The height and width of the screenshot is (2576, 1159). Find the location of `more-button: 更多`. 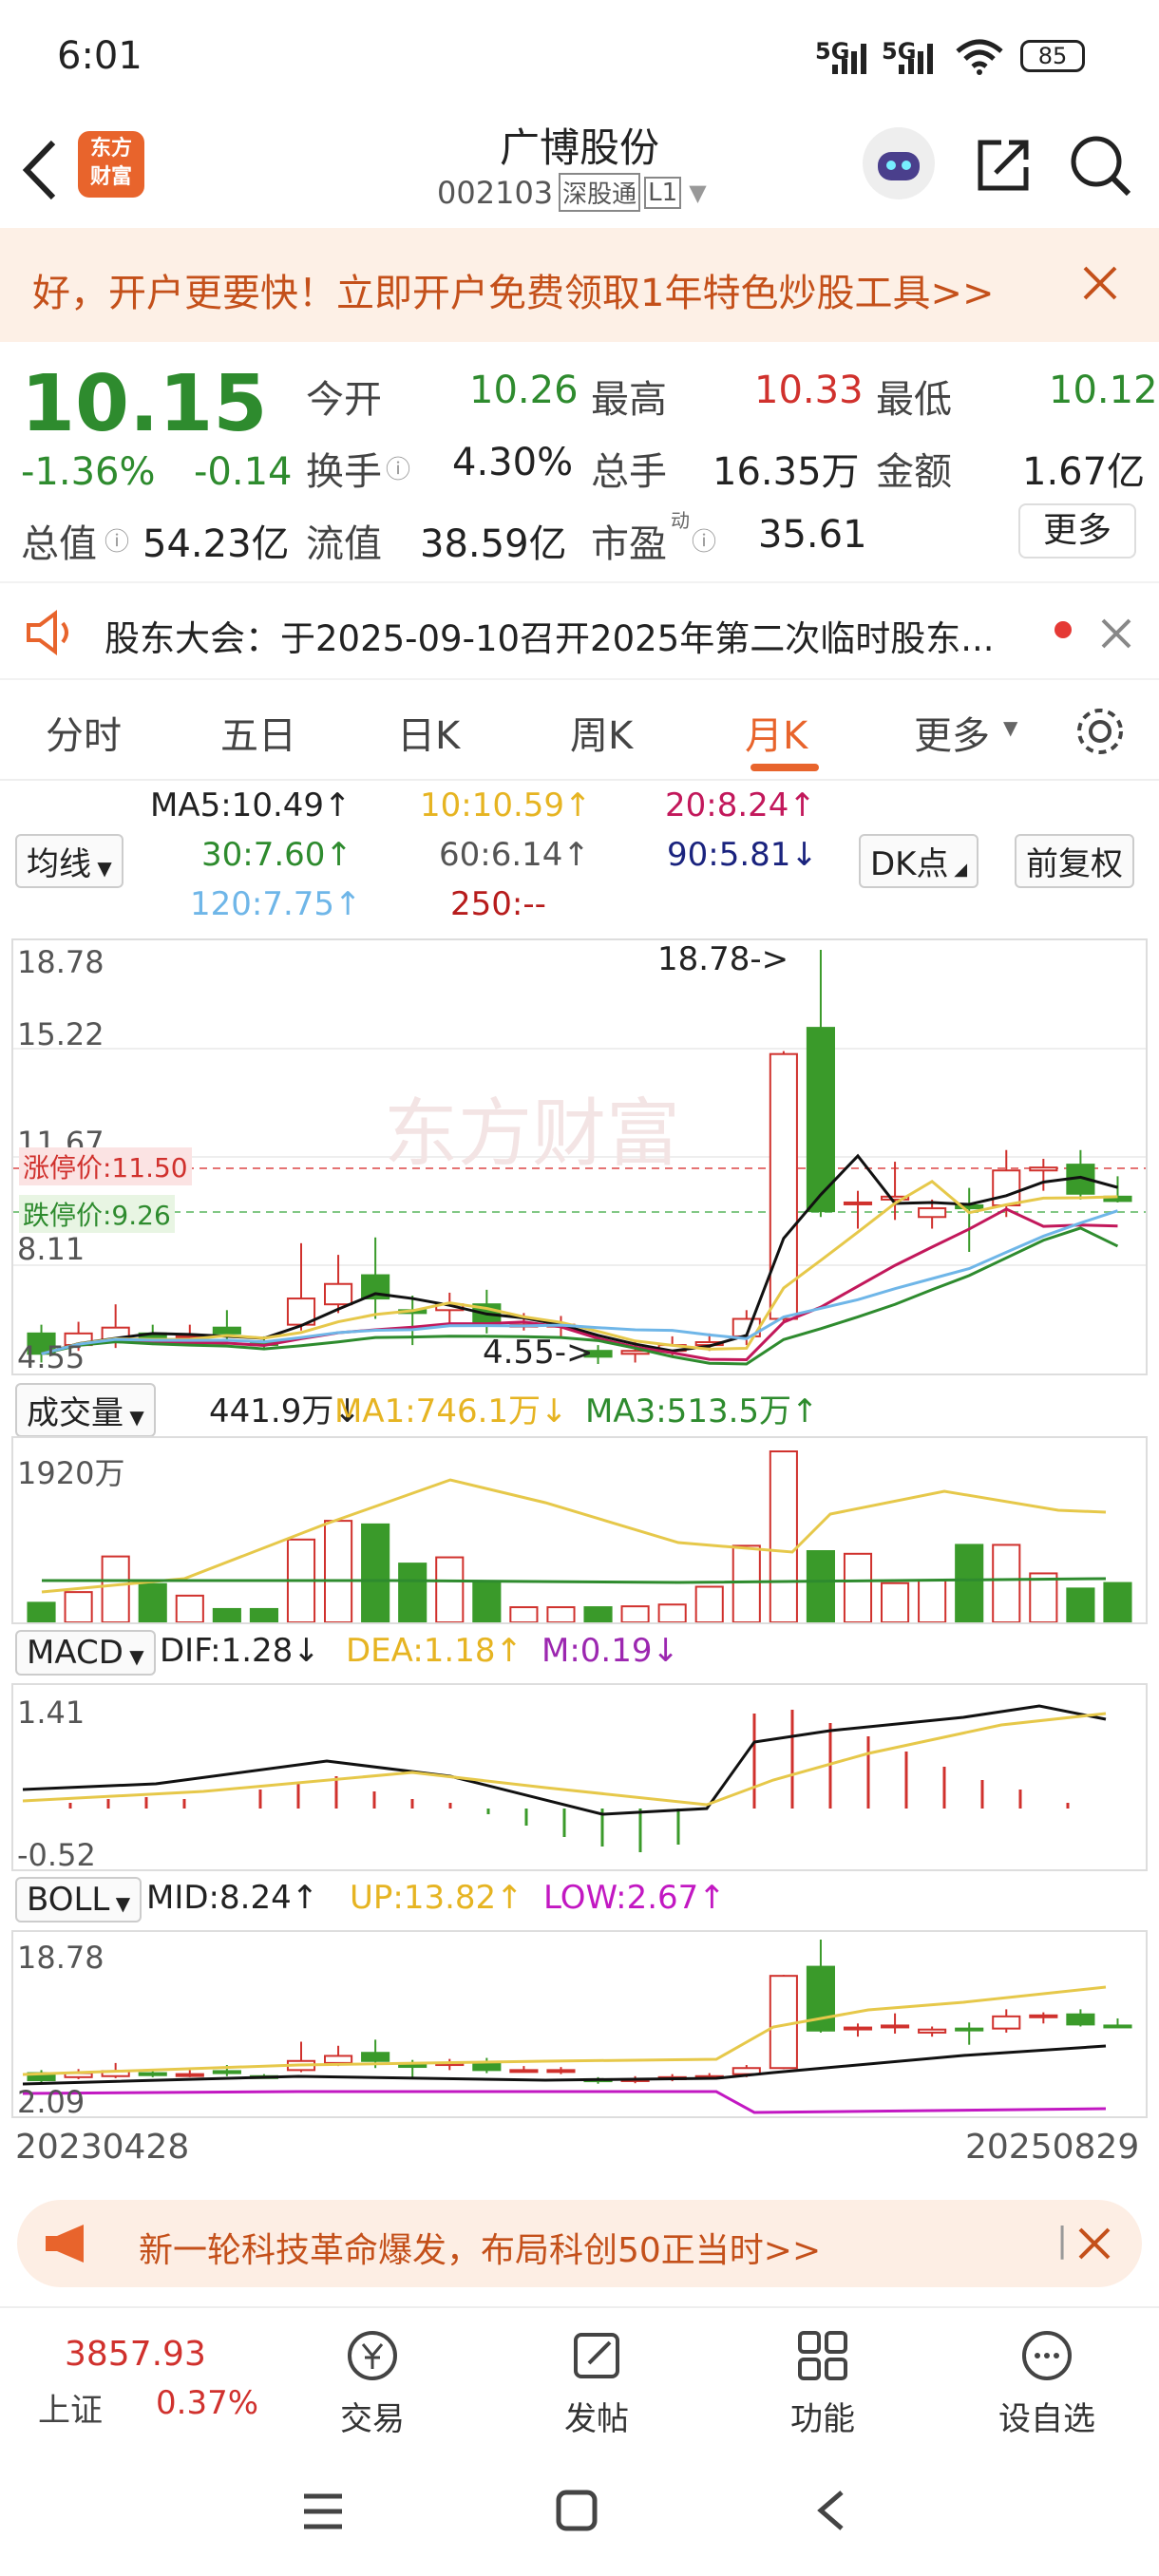

more-button: 更多 is located at coordinates (1077, 531).